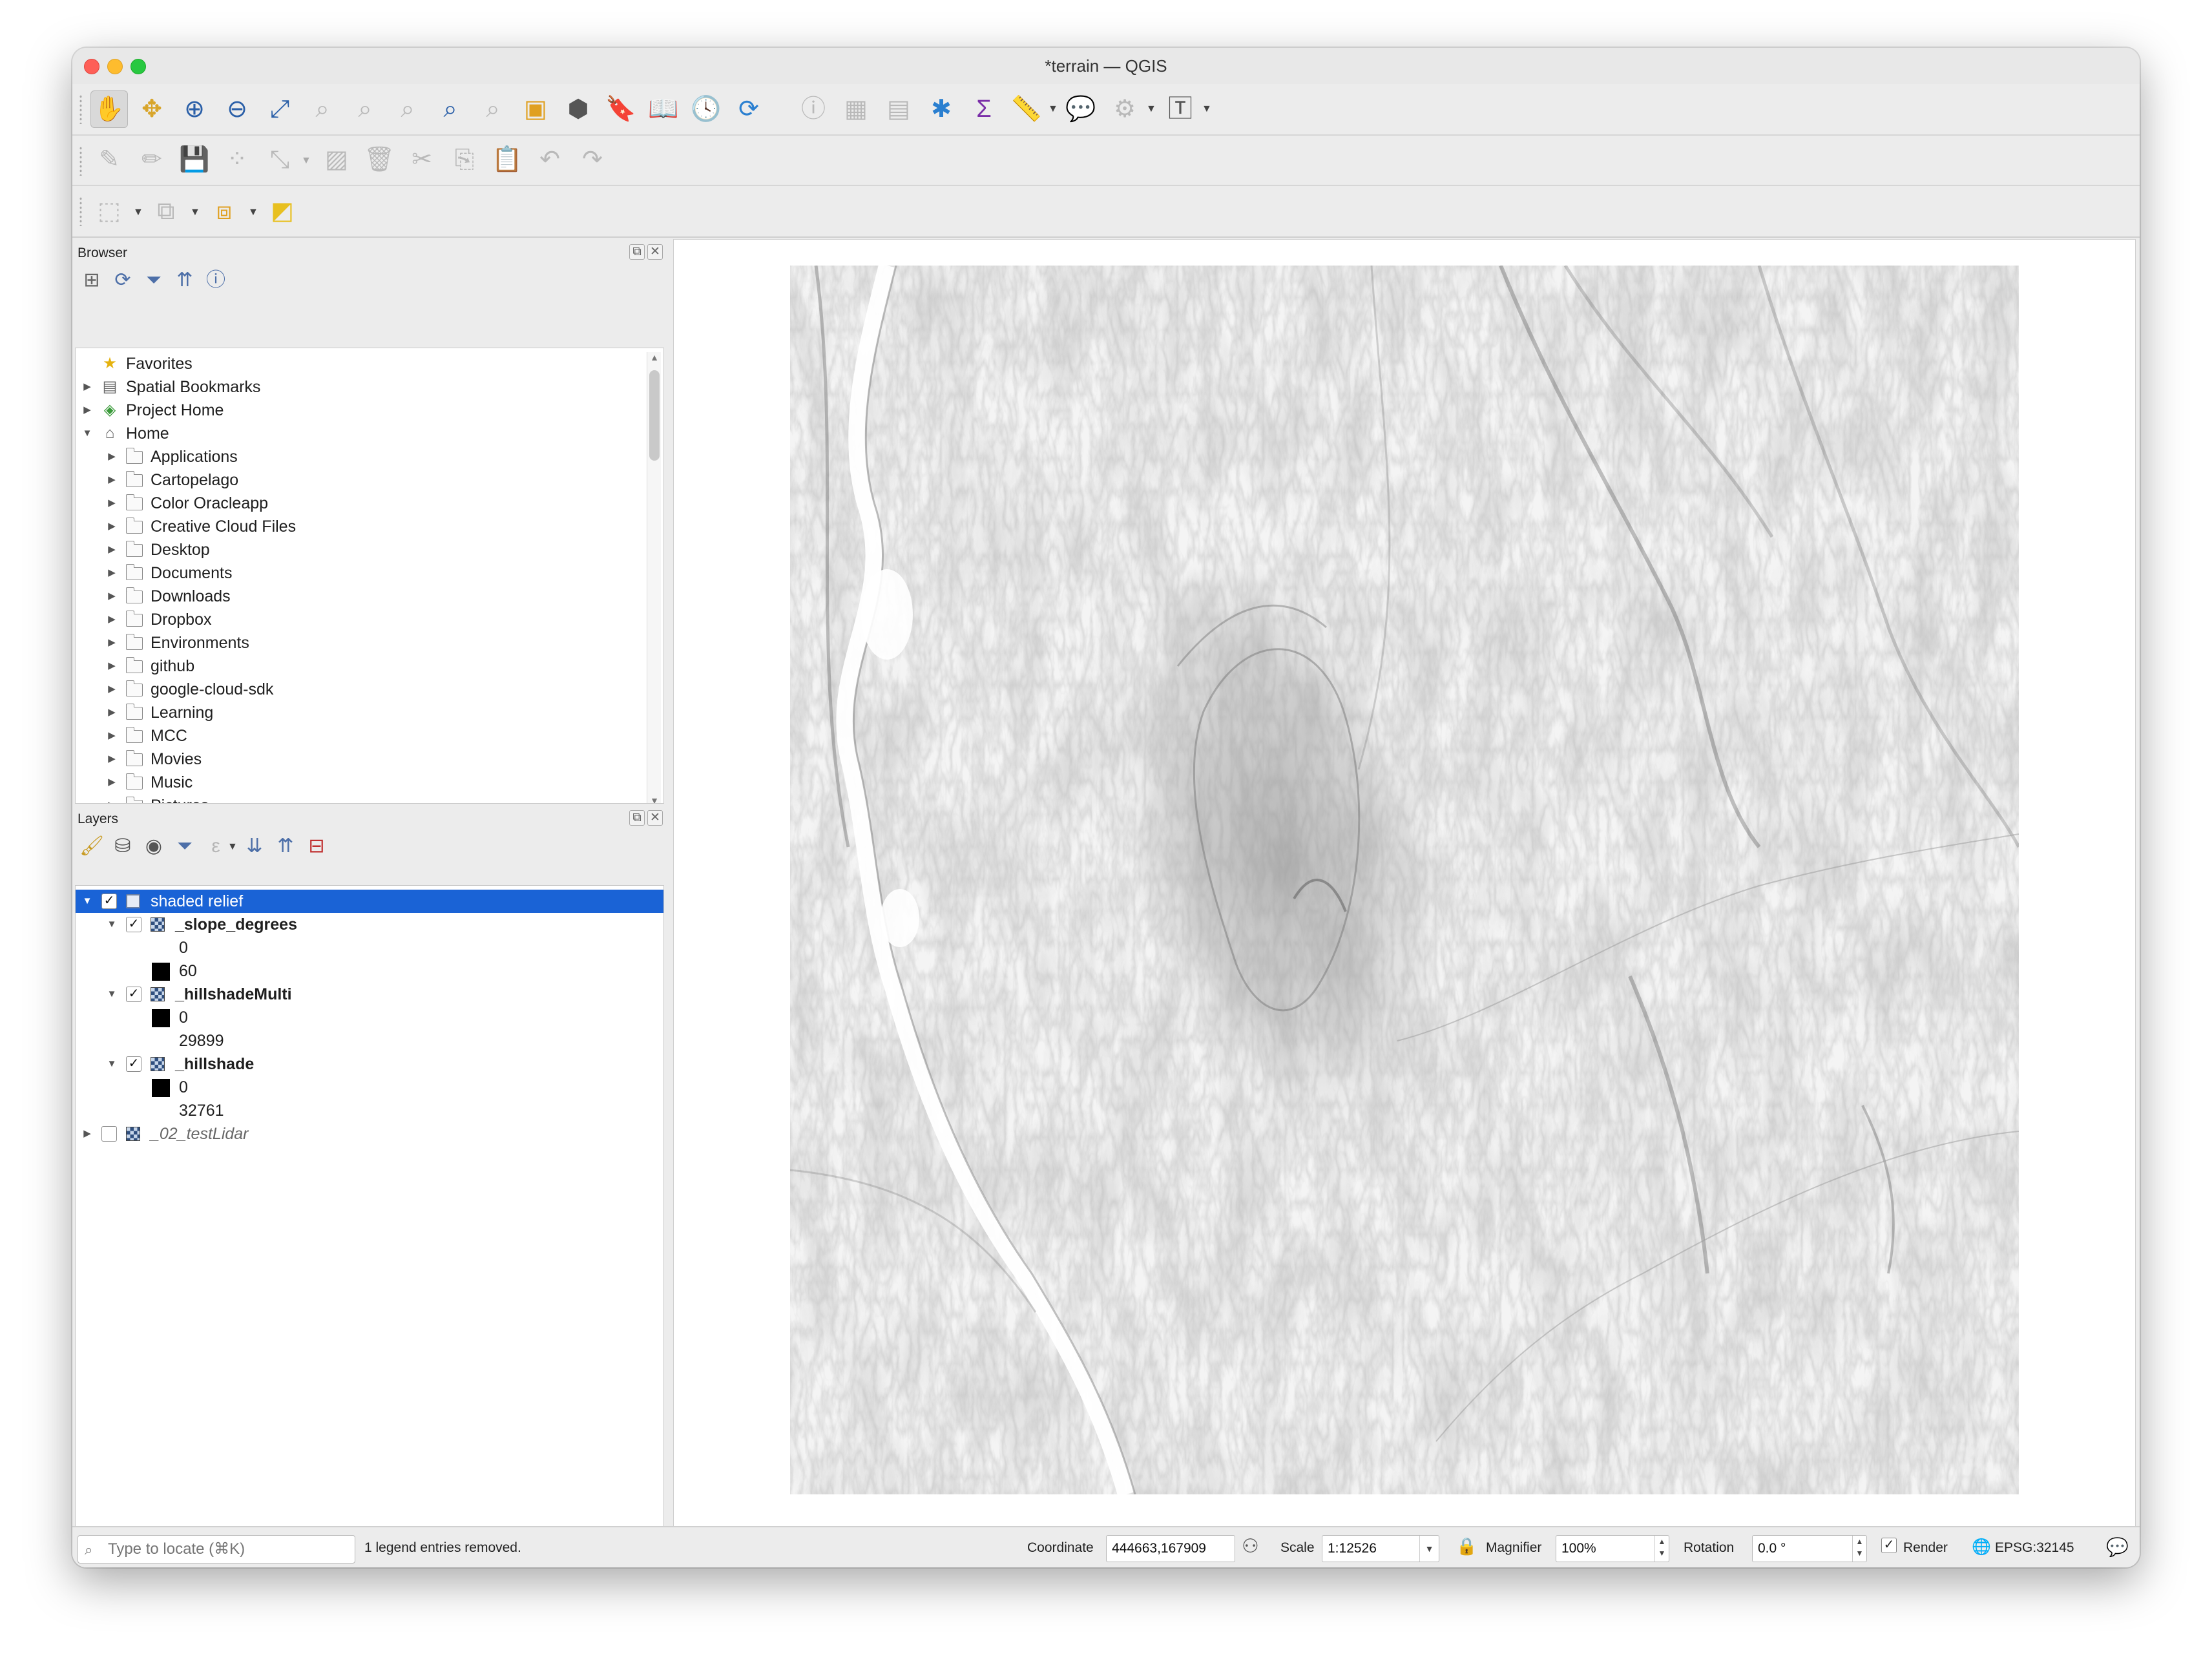  I want to click on annotation-dropdown-icon: ▼, so click(1207, 109).